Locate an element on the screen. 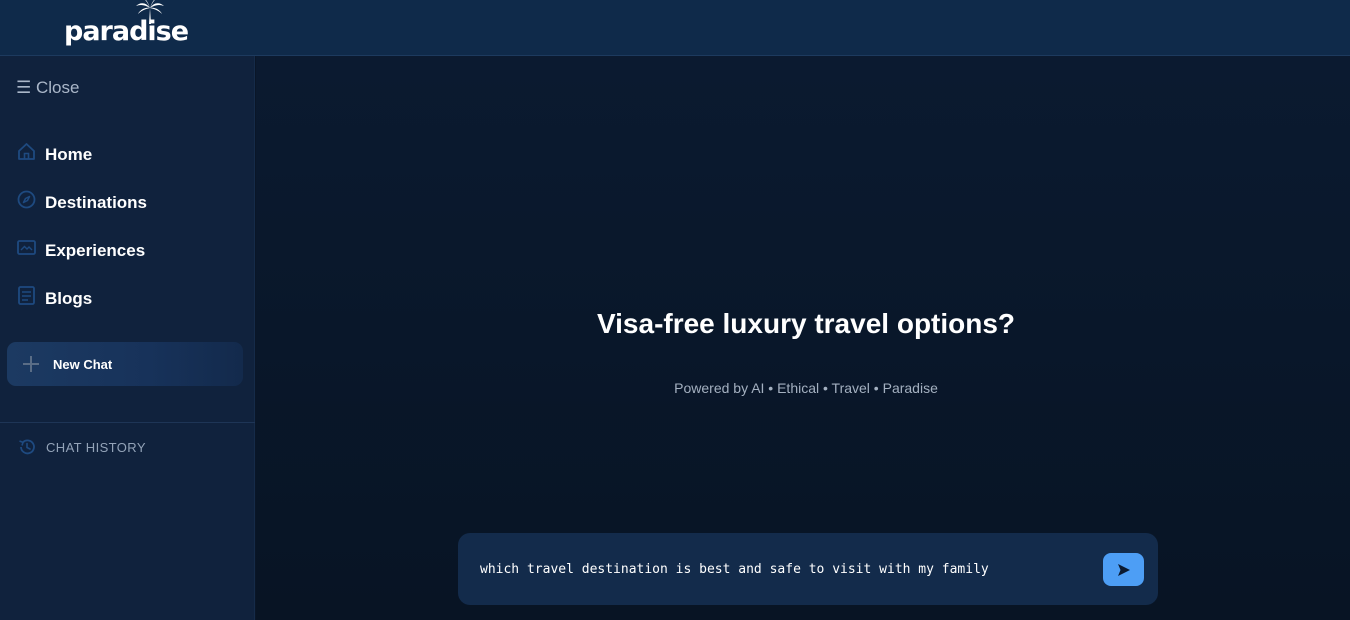 Image resolution: width=1350 pixels, height=620 pixels. home-icon is located at coordinates (26, 151).